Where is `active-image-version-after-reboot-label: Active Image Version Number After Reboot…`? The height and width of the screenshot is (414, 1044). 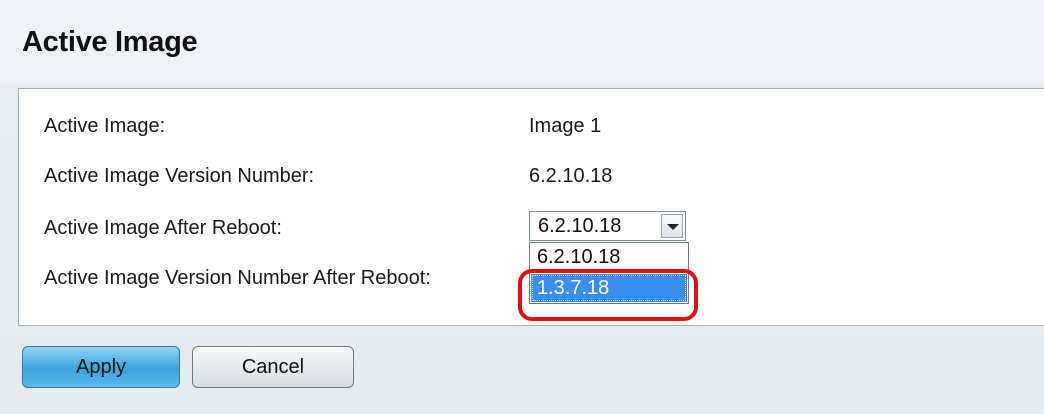 active-image-version-after-reboot-label: Active Image Version Number After Reboot… is located at coordinates (237, 278).